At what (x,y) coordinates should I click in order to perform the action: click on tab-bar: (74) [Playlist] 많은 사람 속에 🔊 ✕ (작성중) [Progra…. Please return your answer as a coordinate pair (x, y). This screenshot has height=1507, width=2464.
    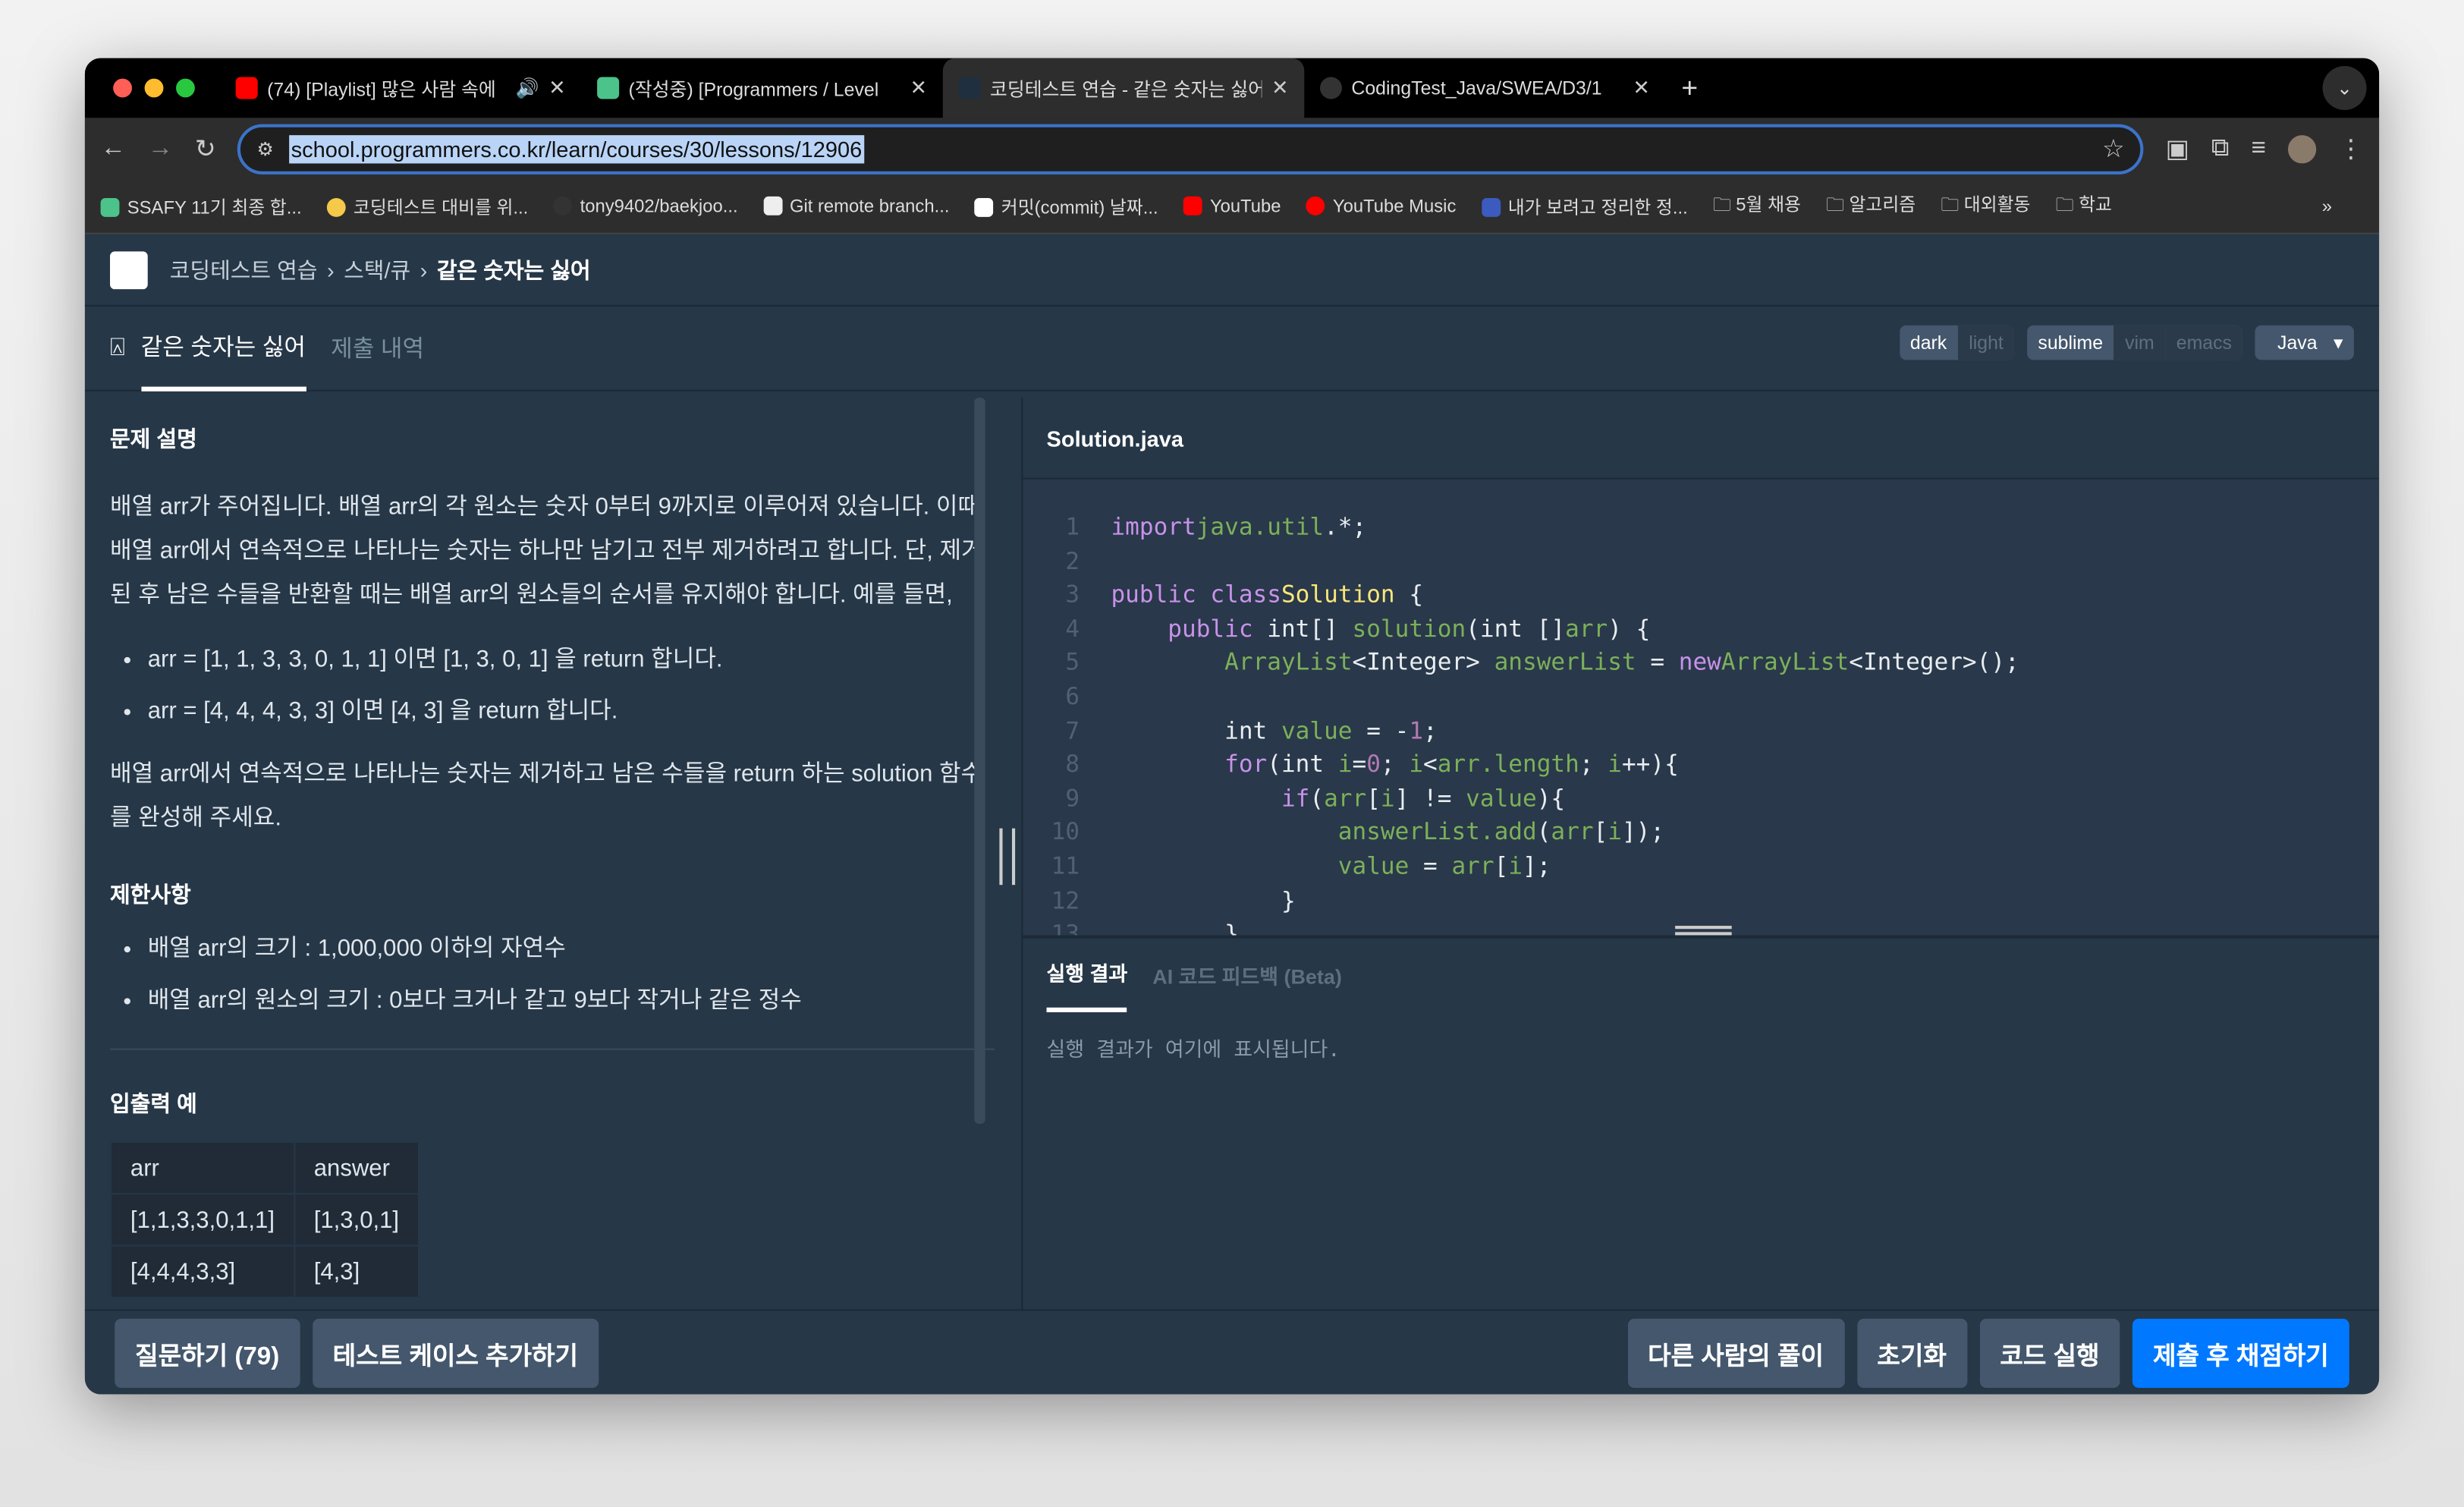
    Looking at the image, I should click on (1232, 88).